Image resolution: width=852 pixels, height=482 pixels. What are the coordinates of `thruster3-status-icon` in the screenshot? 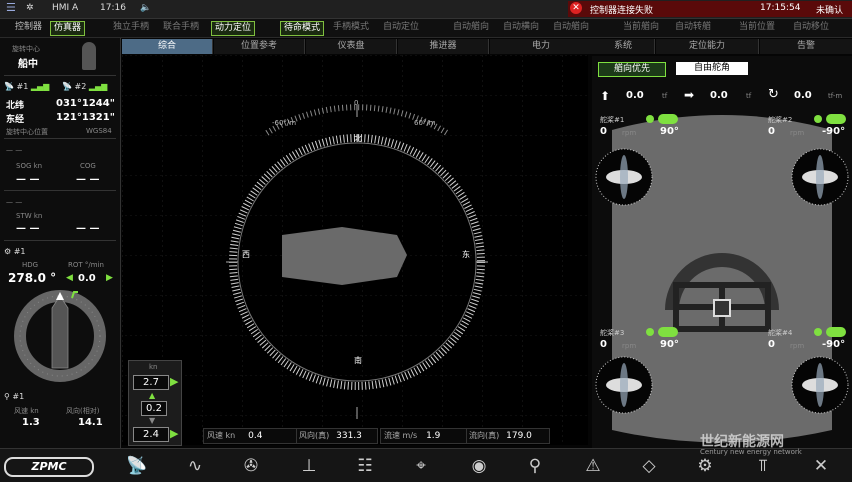 It's located at (650, 332).